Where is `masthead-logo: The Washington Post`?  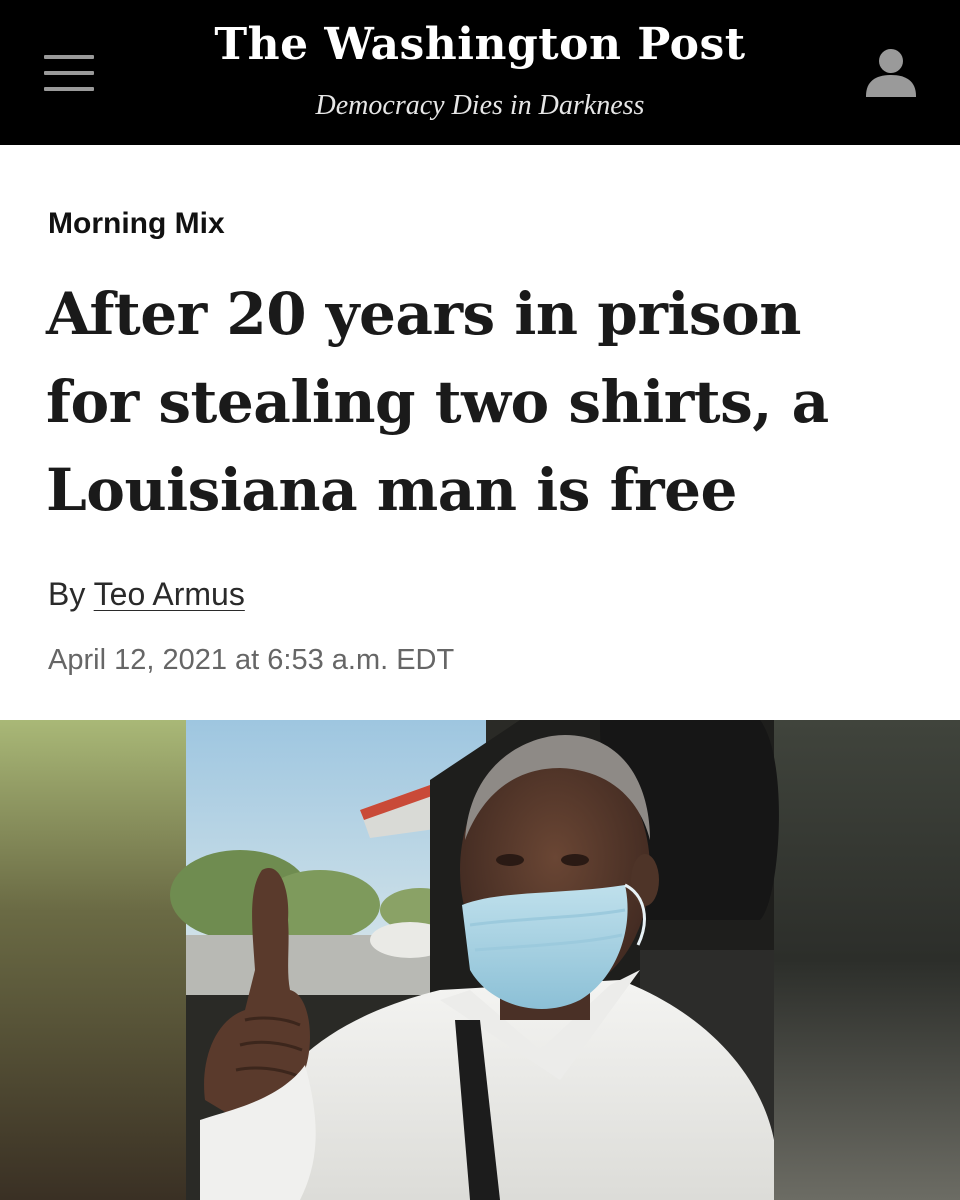 masthead-logo: The Washington Post is located at coordinates (480, 45).